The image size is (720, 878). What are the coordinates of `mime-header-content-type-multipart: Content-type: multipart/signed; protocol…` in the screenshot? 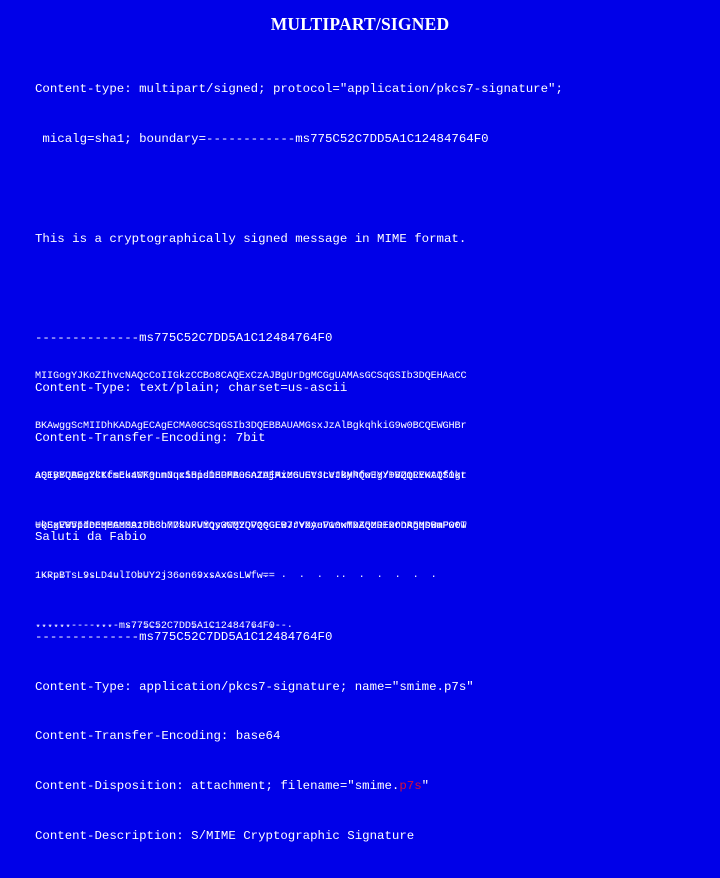 It's located at (299, 89).